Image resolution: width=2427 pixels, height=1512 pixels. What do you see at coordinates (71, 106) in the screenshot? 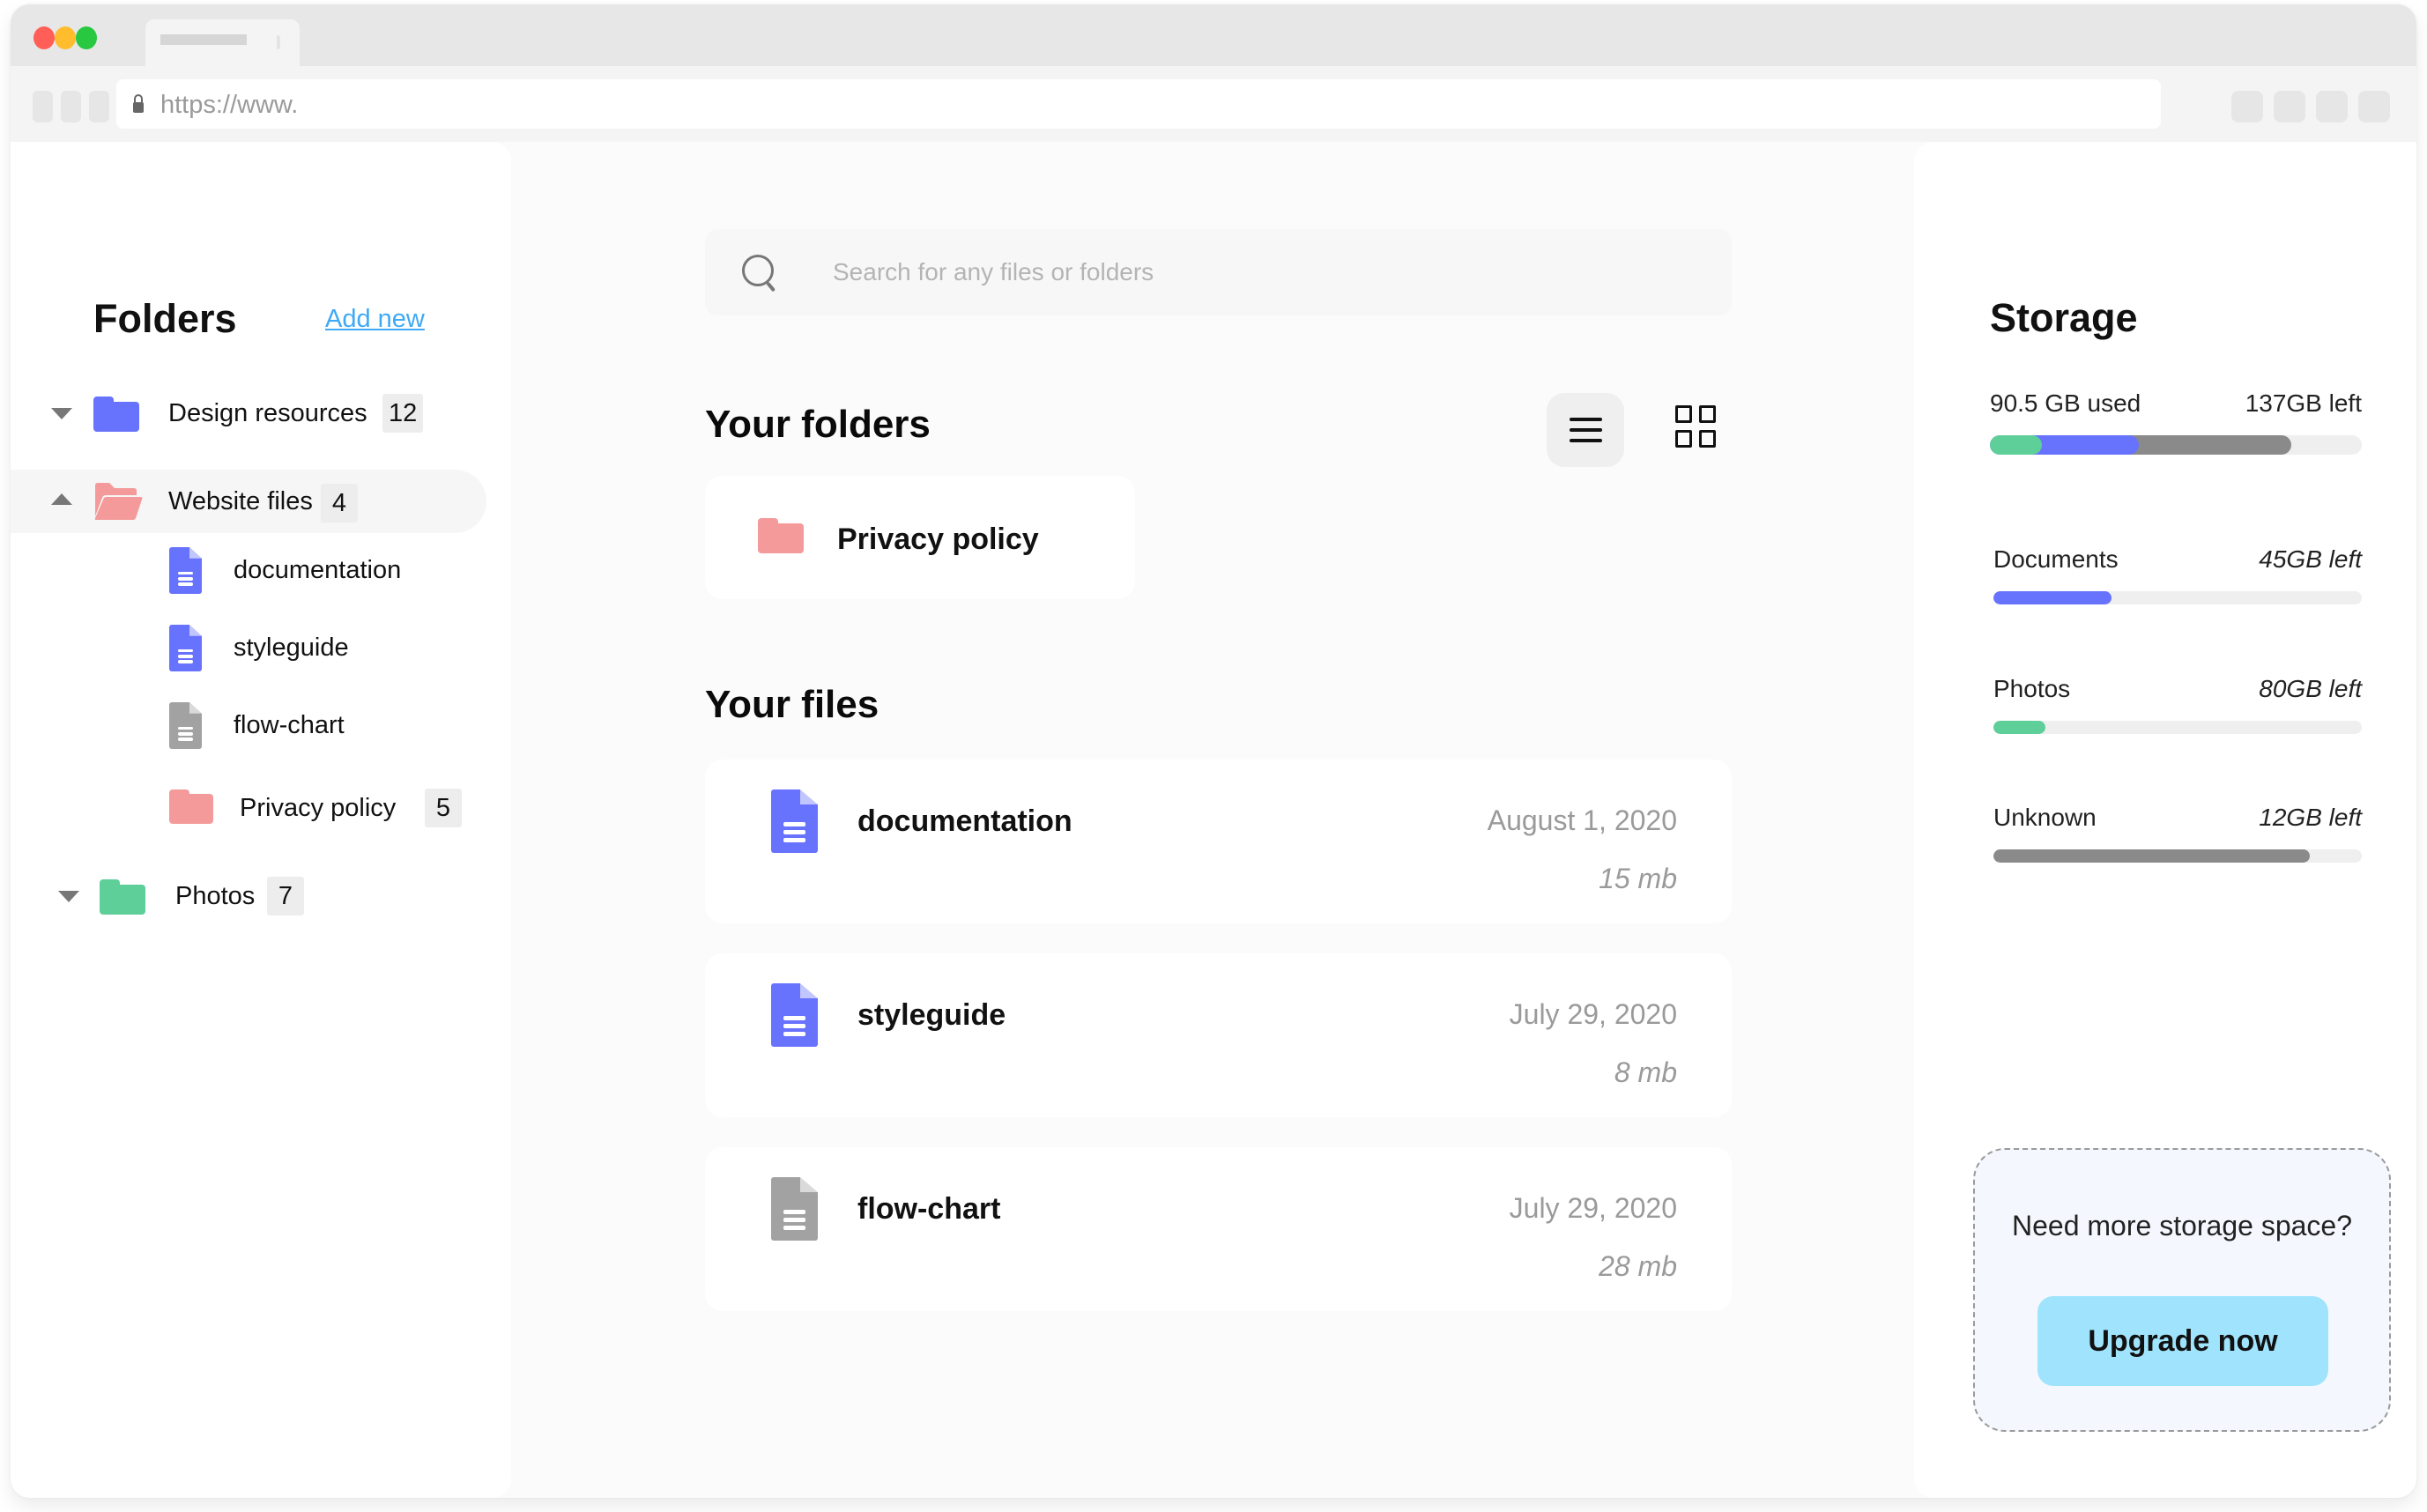
I see `forward-button` at bounding box center [71, 106].